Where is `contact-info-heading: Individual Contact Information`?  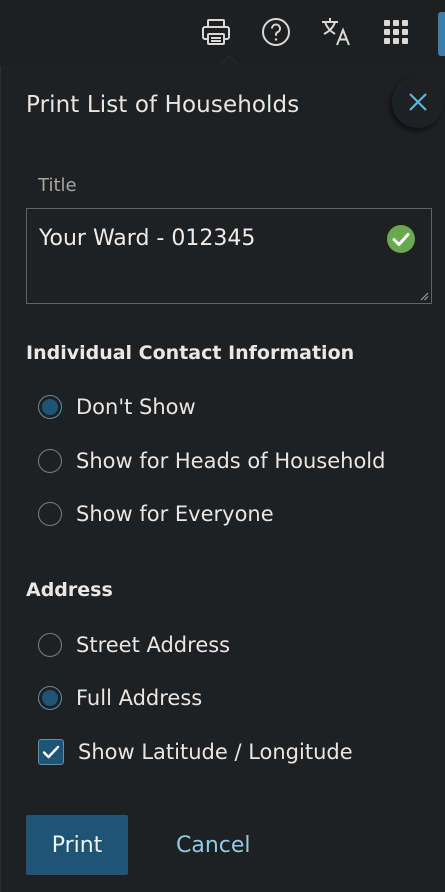
contact-info-heading: Individual Contact Information is located at coordinates (190, 353).